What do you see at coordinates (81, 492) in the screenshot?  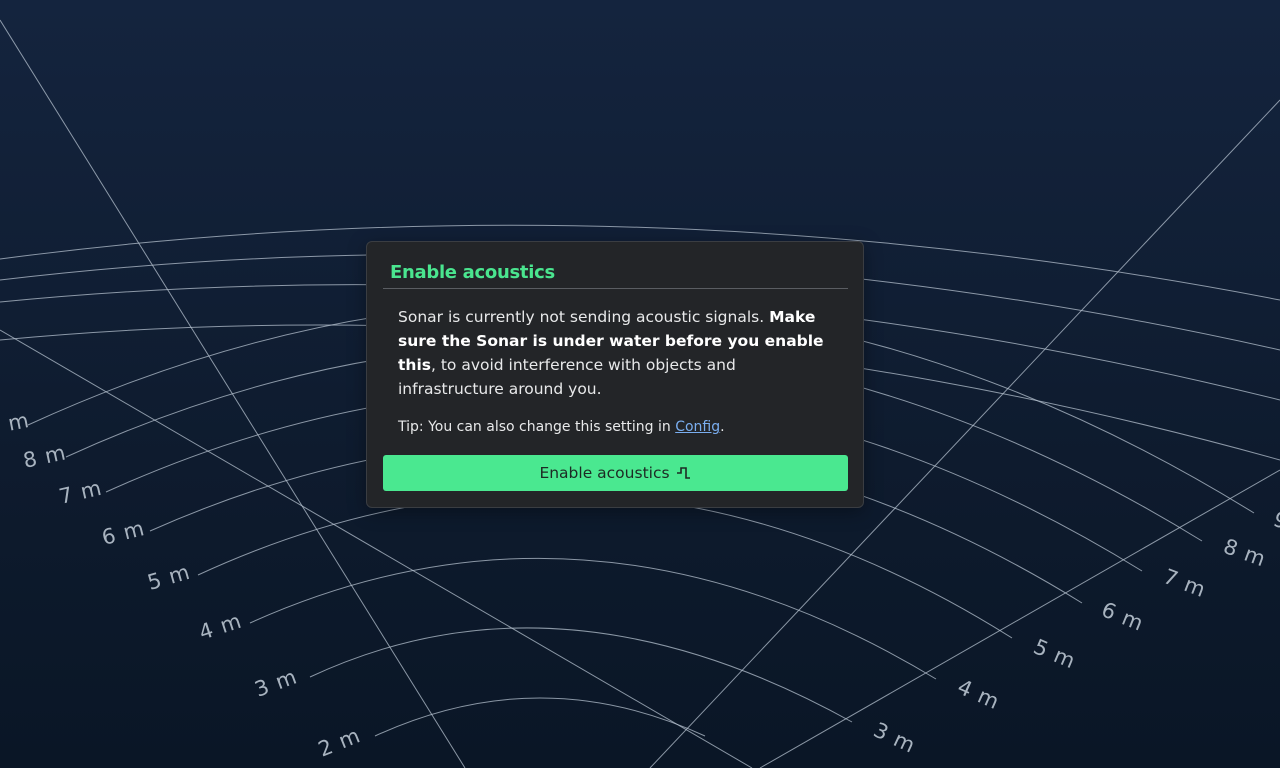 I see `range-label-left: 7 m` at bounding box center [81, 492].